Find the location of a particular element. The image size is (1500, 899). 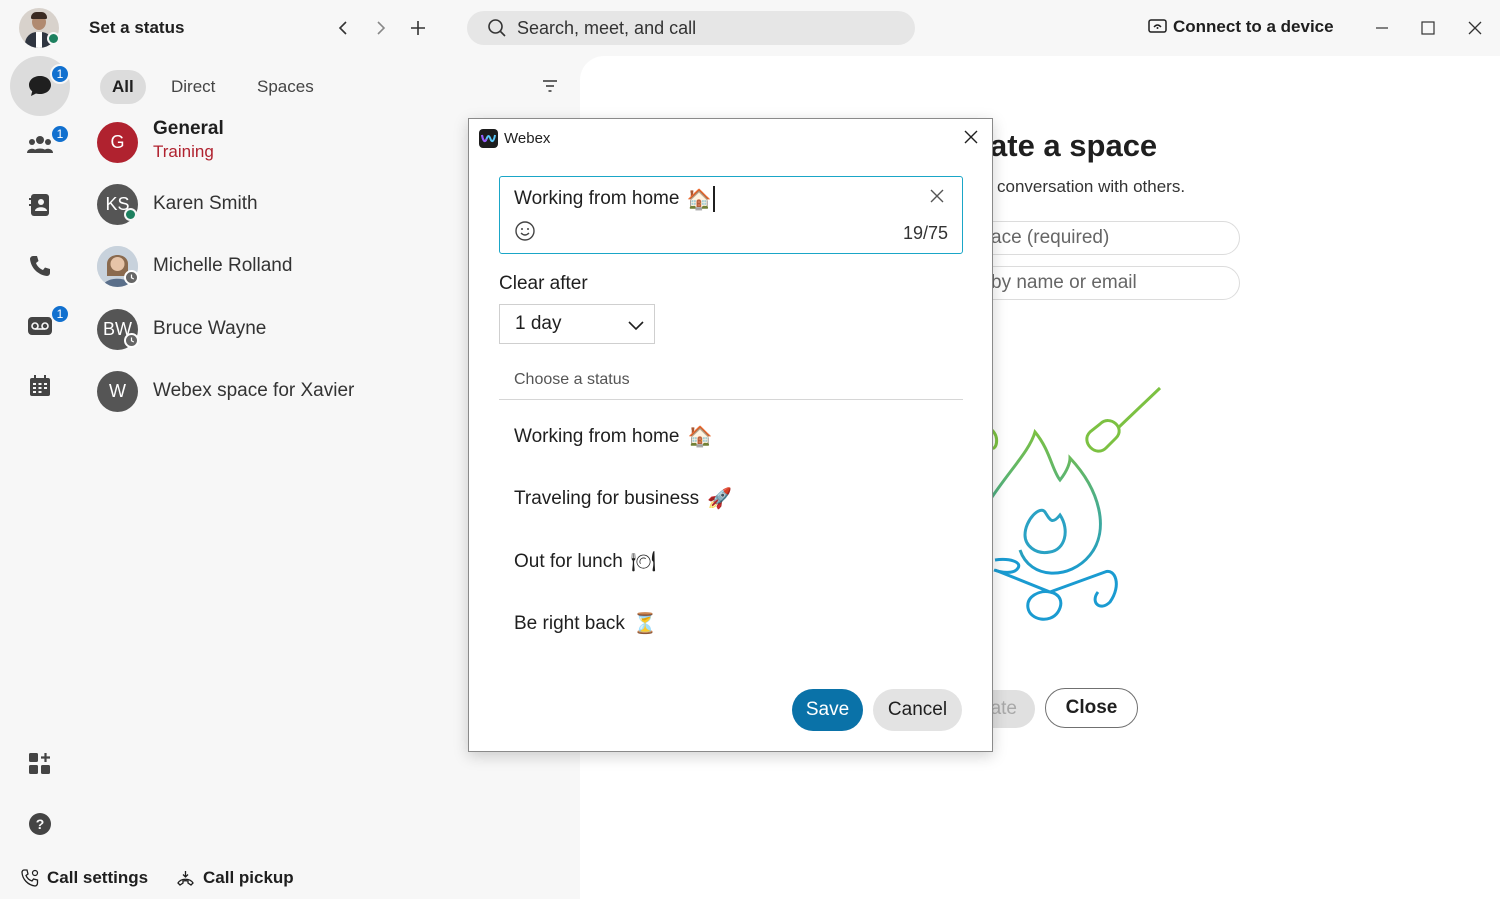

conversation-name: General is located at coordinates (188, 128).